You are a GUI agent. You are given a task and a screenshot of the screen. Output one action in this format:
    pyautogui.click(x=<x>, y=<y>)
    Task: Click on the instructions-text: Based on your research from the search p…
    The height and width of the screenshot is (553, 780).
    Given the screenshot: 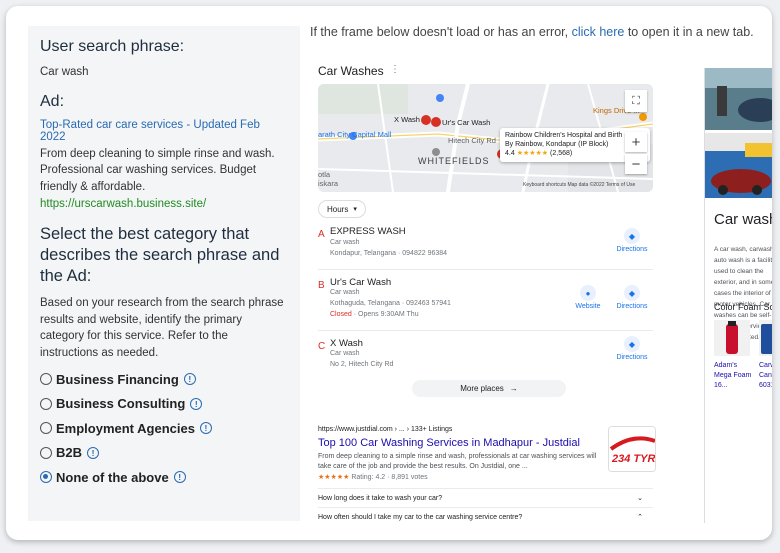 What is the action you would take?
    pyautogui.click(x=162, y=328)
    